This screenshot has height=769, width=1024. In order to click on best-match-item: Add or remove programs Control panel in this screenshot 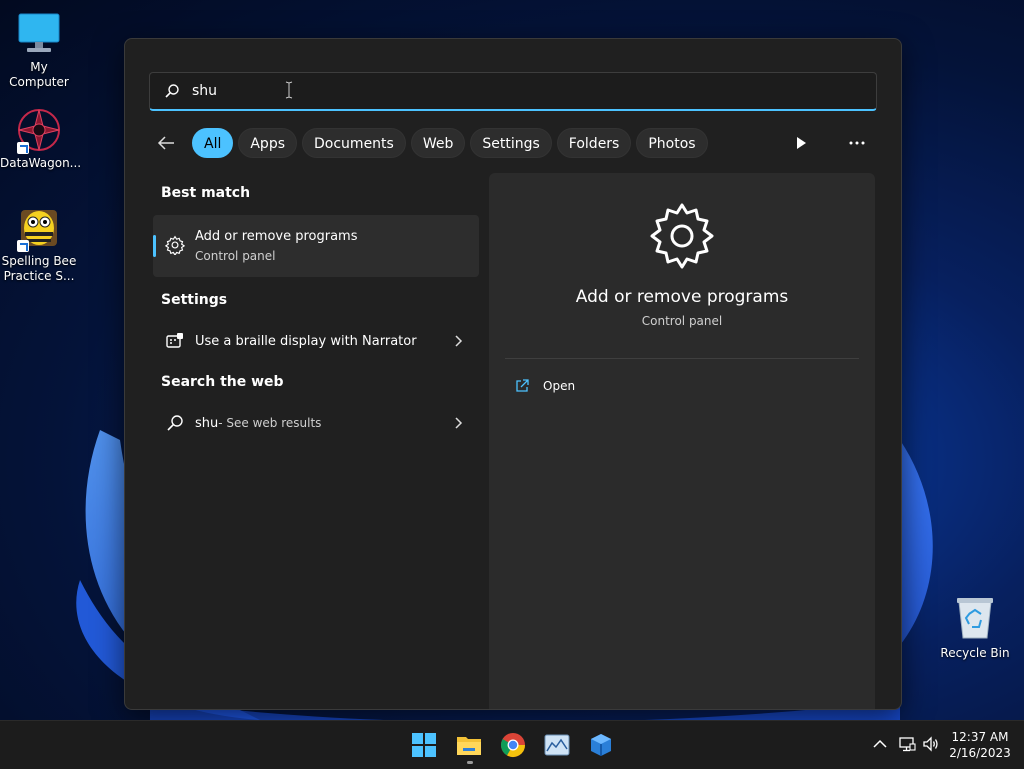, I will do `click(316, 246)`.